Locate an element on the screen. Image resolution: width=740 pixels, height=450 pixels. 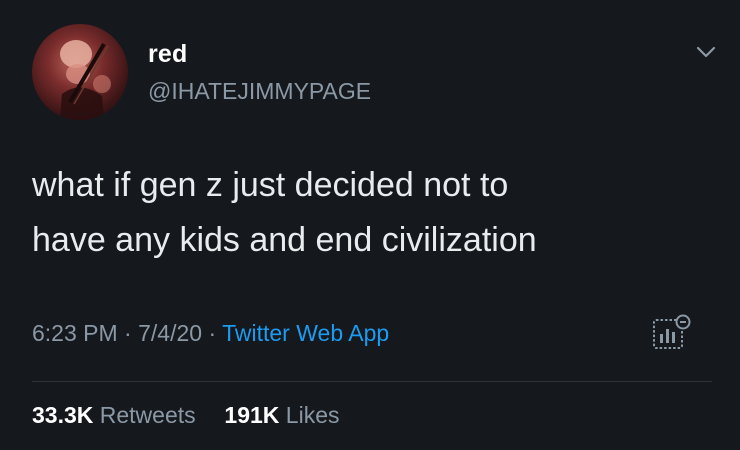
retweets-stat: 33.3K Retweets is located at coordinates (117, 415).